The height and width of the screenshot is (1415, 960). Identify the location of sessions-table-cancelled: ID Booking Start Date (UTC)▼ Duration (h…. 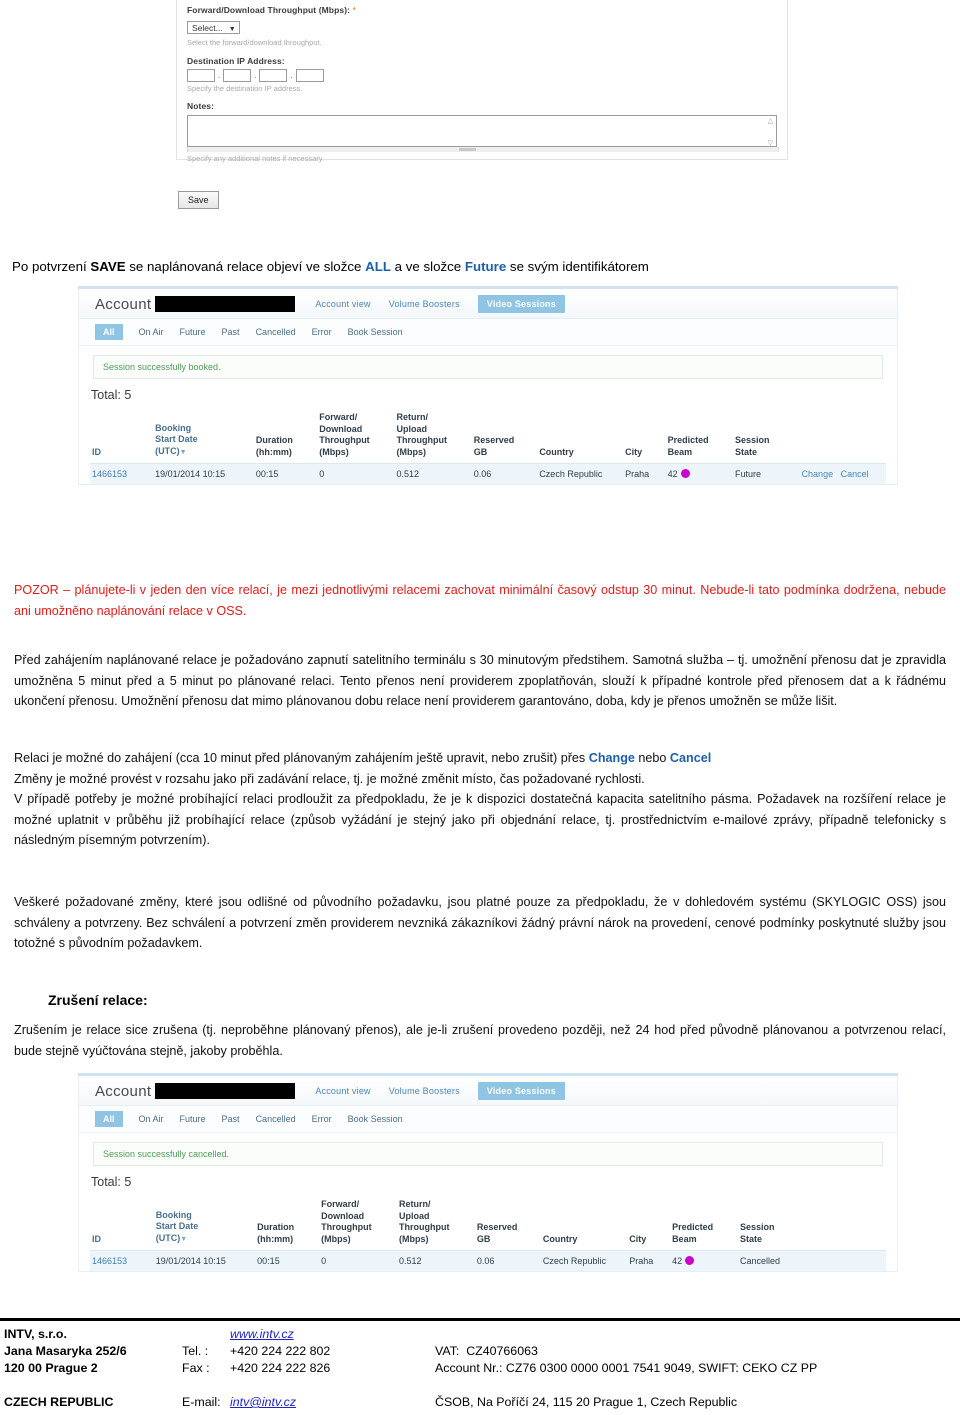
(488, 1235).